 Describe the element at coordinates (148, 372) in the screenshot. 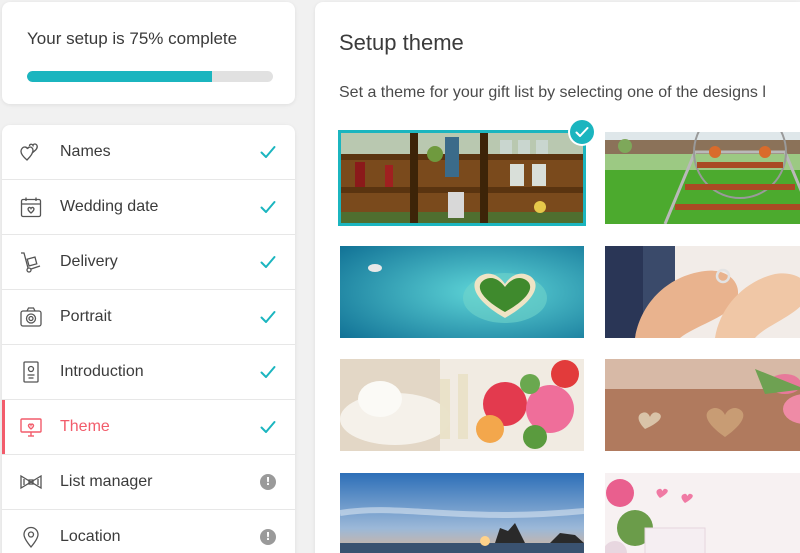

I see `step-introduction: Introduction` at that location.